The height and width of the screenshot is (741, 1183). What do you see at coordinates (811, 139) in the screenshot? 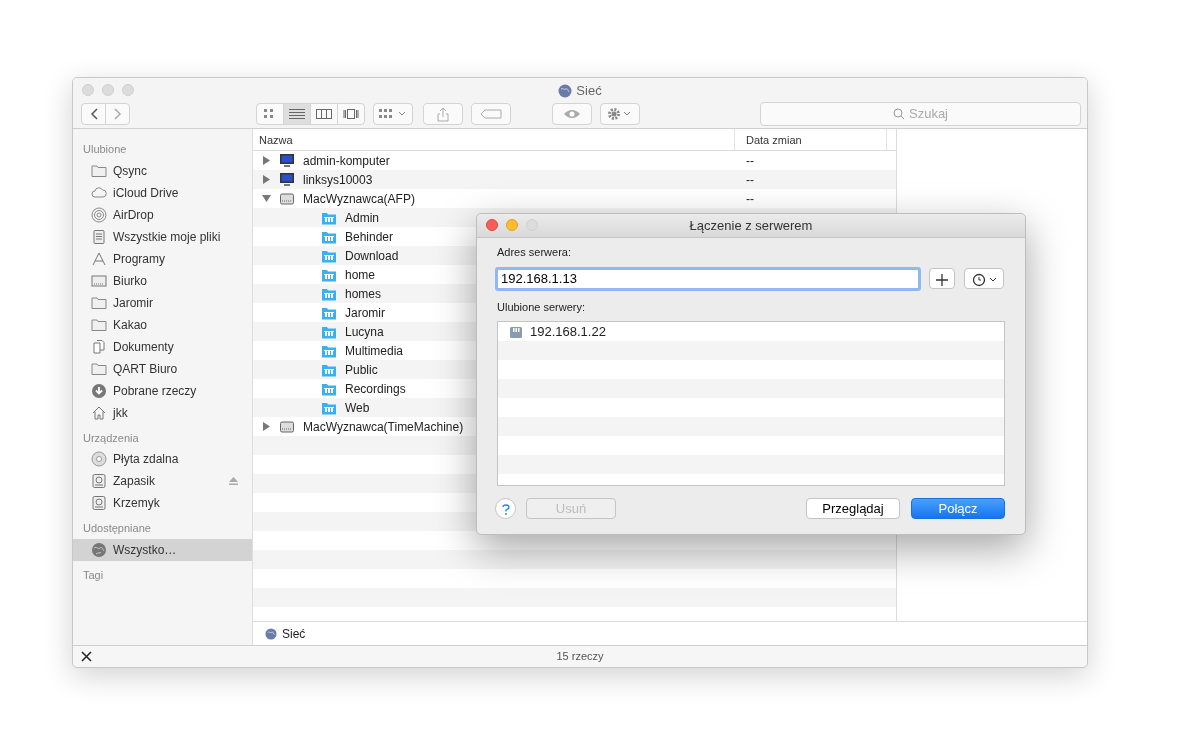
I see `column-header: Data zmian` at bounding box center [811, 139].